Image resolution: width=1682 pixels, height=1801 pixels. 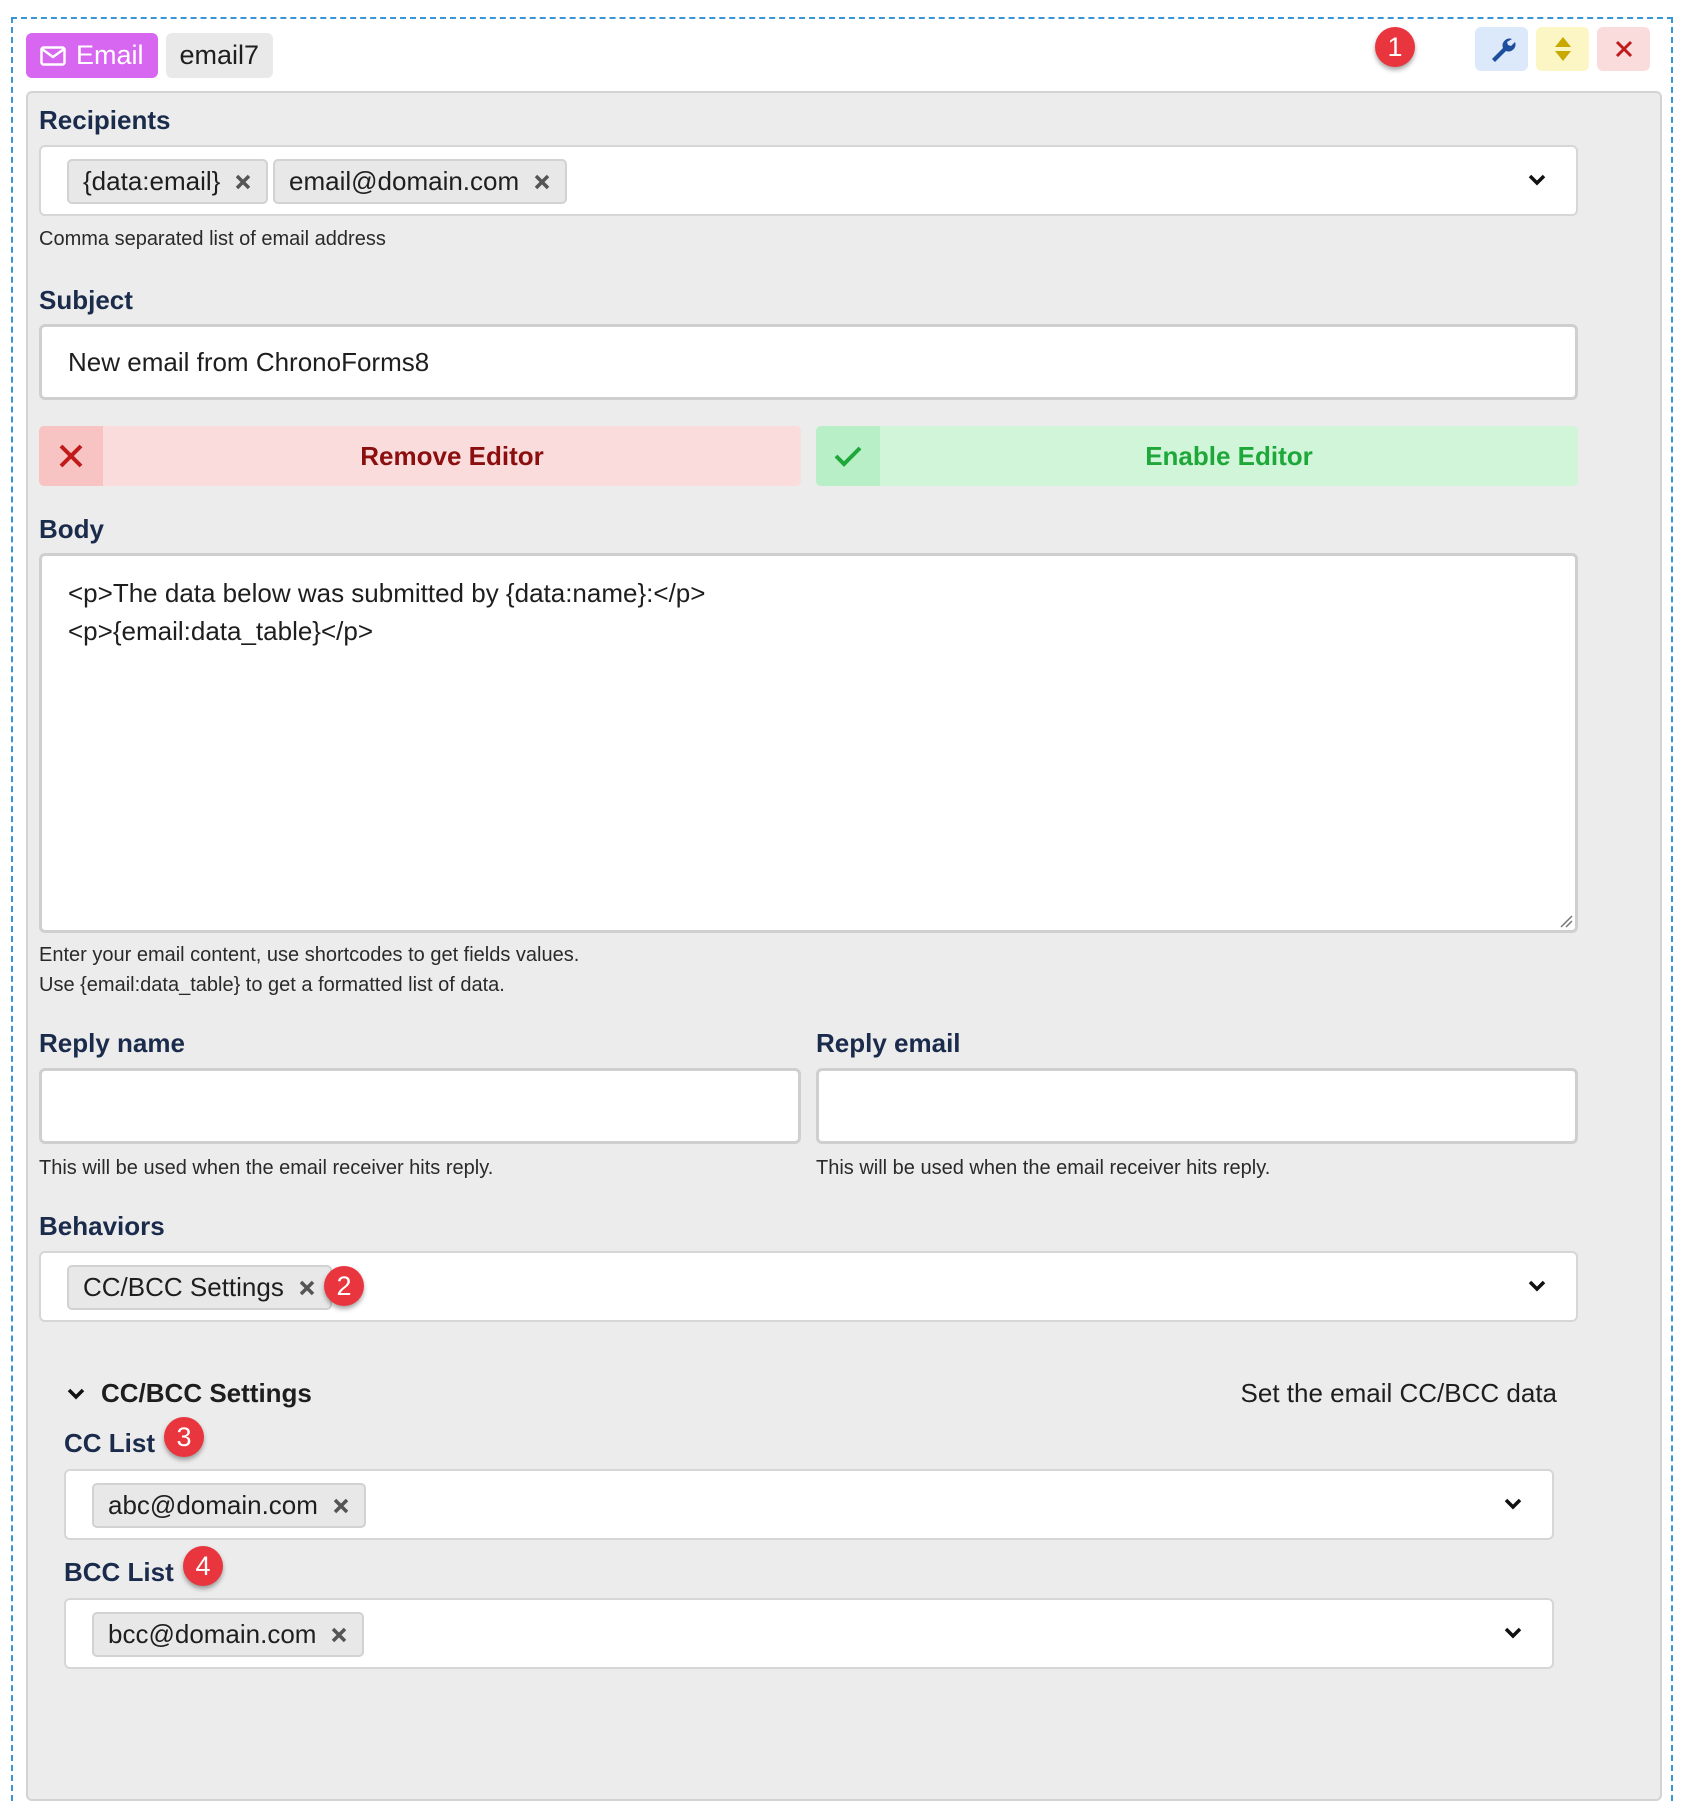 I want to click on chip-label: email@domain.com, so click(x=404, y=181).